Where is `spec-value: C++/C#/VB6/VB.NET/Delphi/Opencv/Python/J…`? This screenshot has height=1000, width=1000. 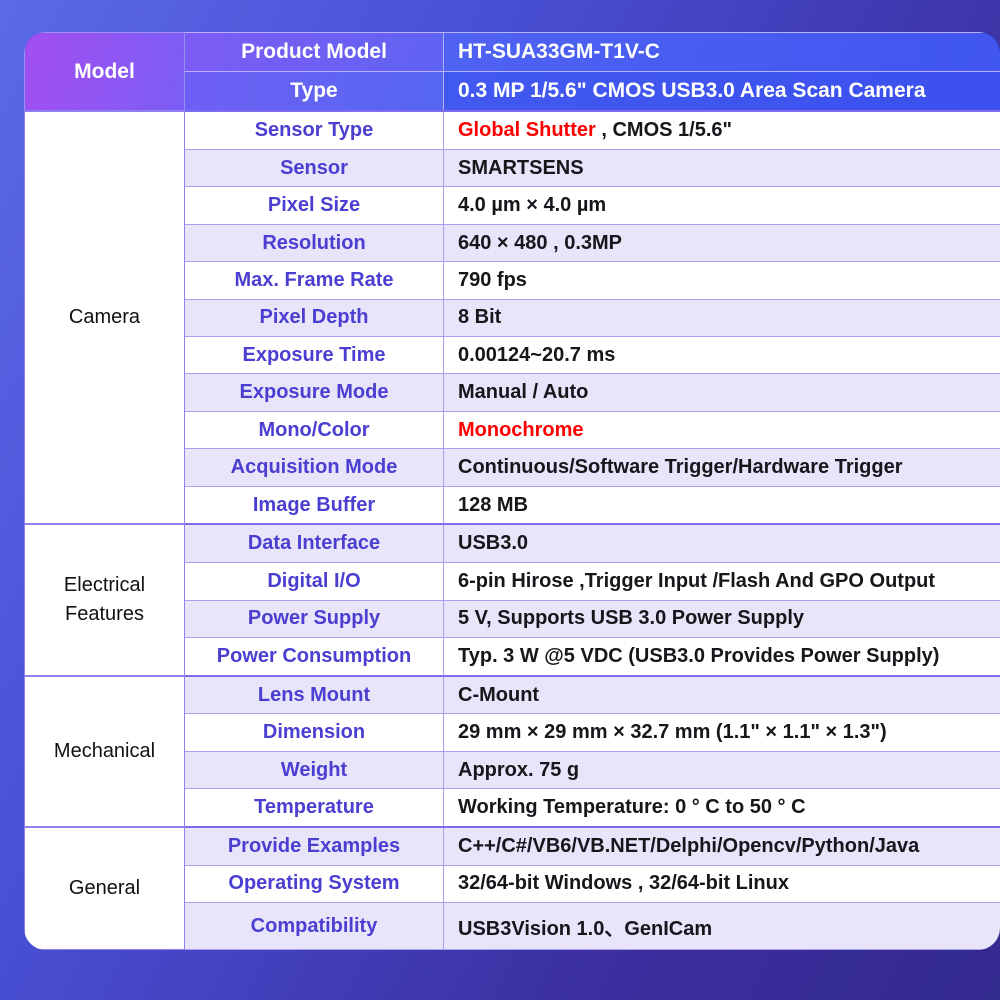 spec-value: C++/C#/VB6/VB.NET/Delphi/Opencv/Python/J… is located at coordinates (689, 845).